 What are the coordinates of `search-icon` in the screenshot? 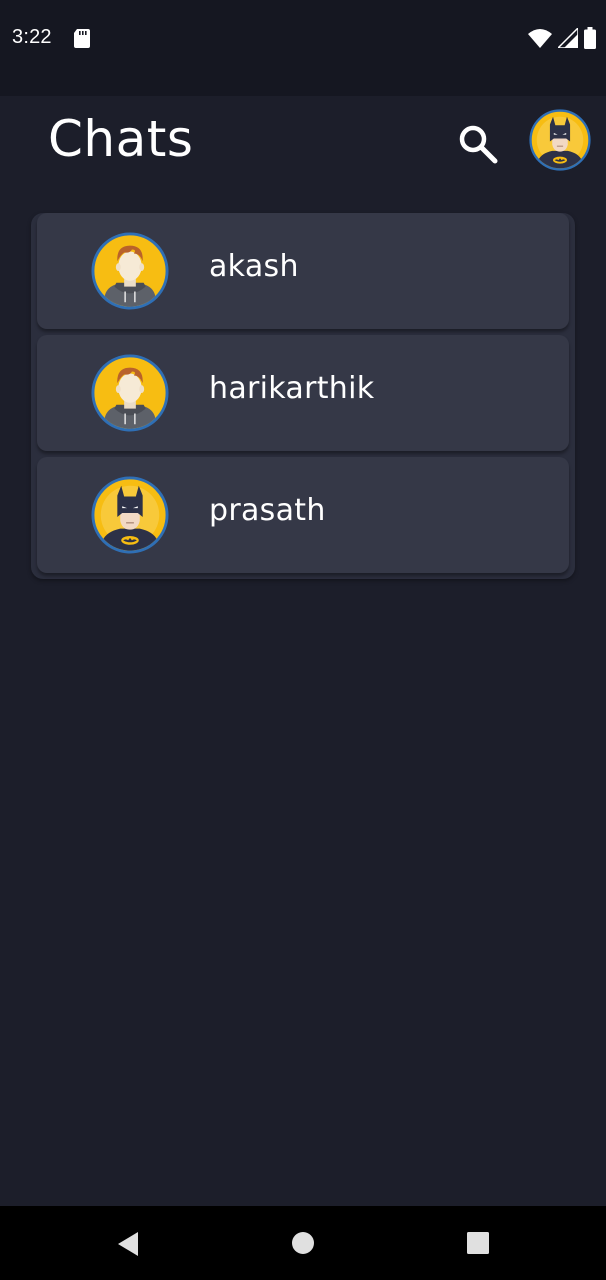 It's located at (478, 144).